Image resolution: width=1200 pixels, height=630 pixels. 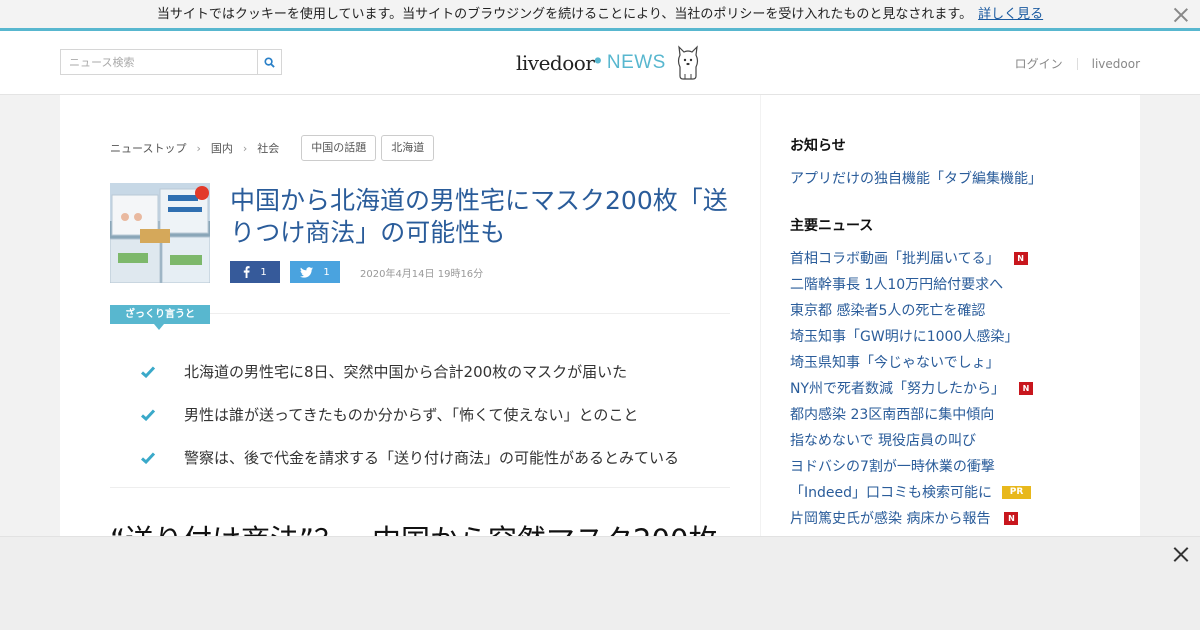 I want to click on notice-link: アプリだけの独自機能「タブ編集機能」, so click(x=916, y=178).